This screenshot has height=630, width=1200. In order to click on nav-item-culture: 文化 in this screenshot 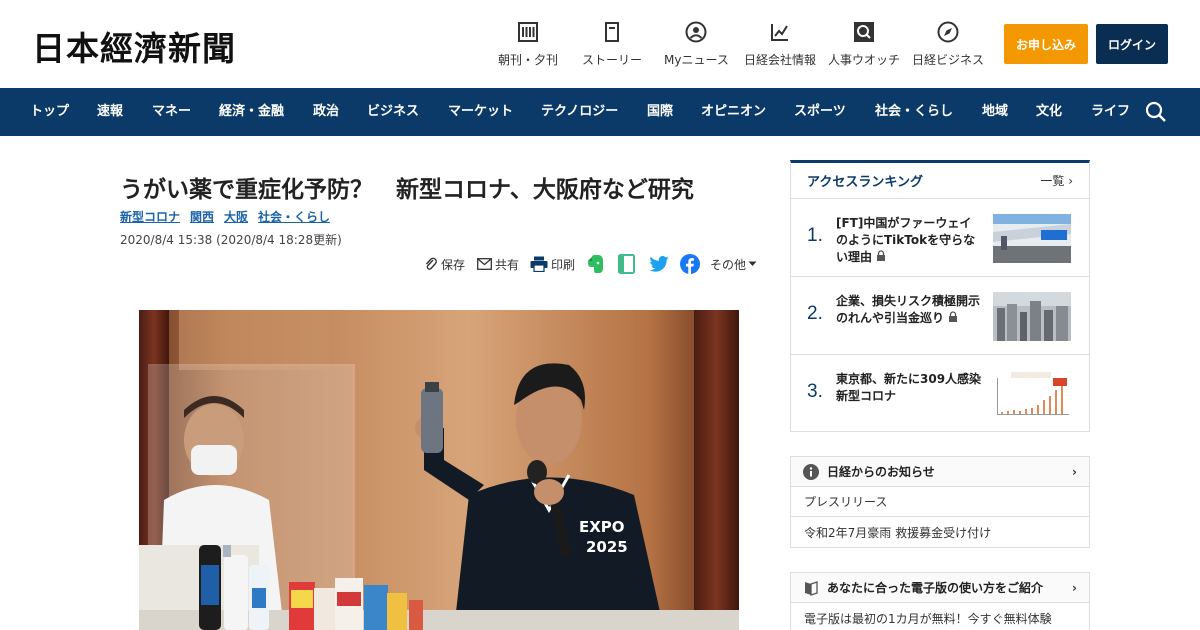, I will do `click(1049, 112)`.